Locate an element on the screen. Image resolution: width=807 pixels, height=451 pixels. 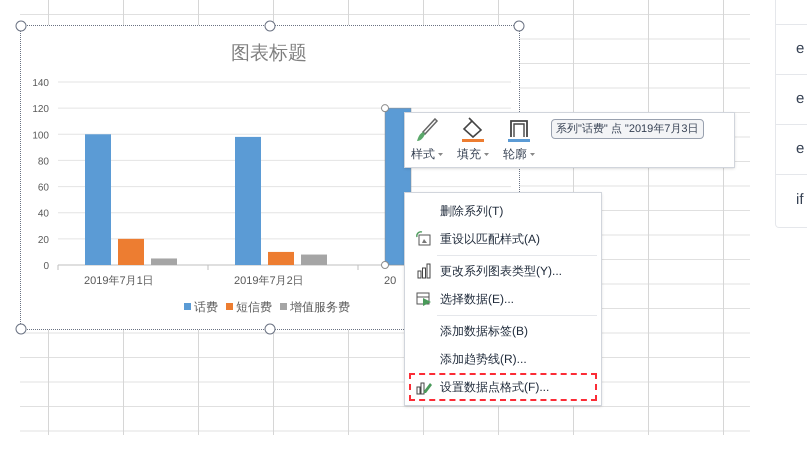
legend-label: 增值服务费 is located at coordinates (320, 307).